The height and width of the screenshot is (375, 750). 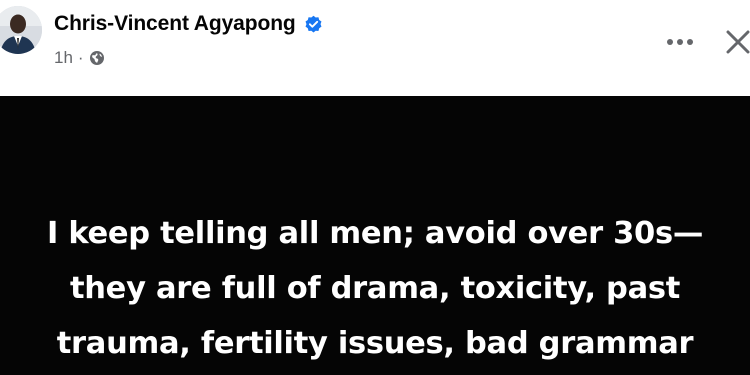 I want to click on post-text-line: trauma, fertility issues, bad grammar, so click(x=375, y=343).